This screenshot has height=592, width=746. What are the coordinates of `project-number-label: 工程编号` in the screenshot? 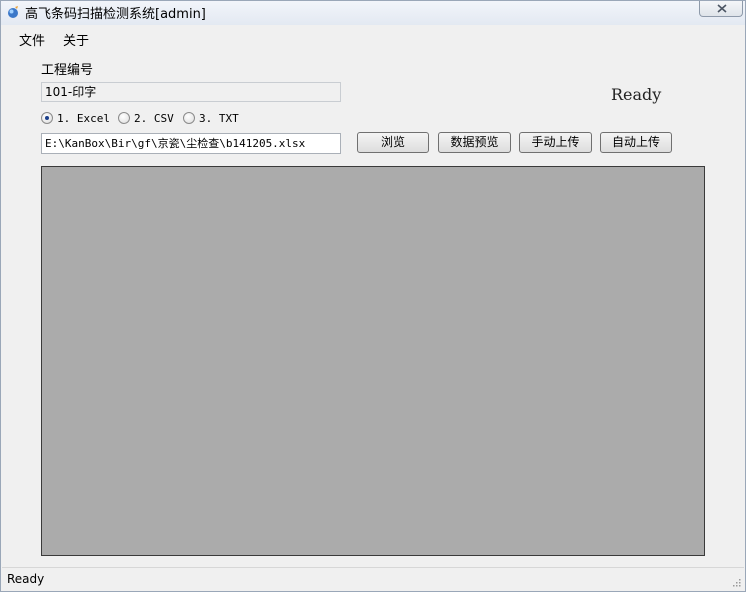 It's located at (67, 70).